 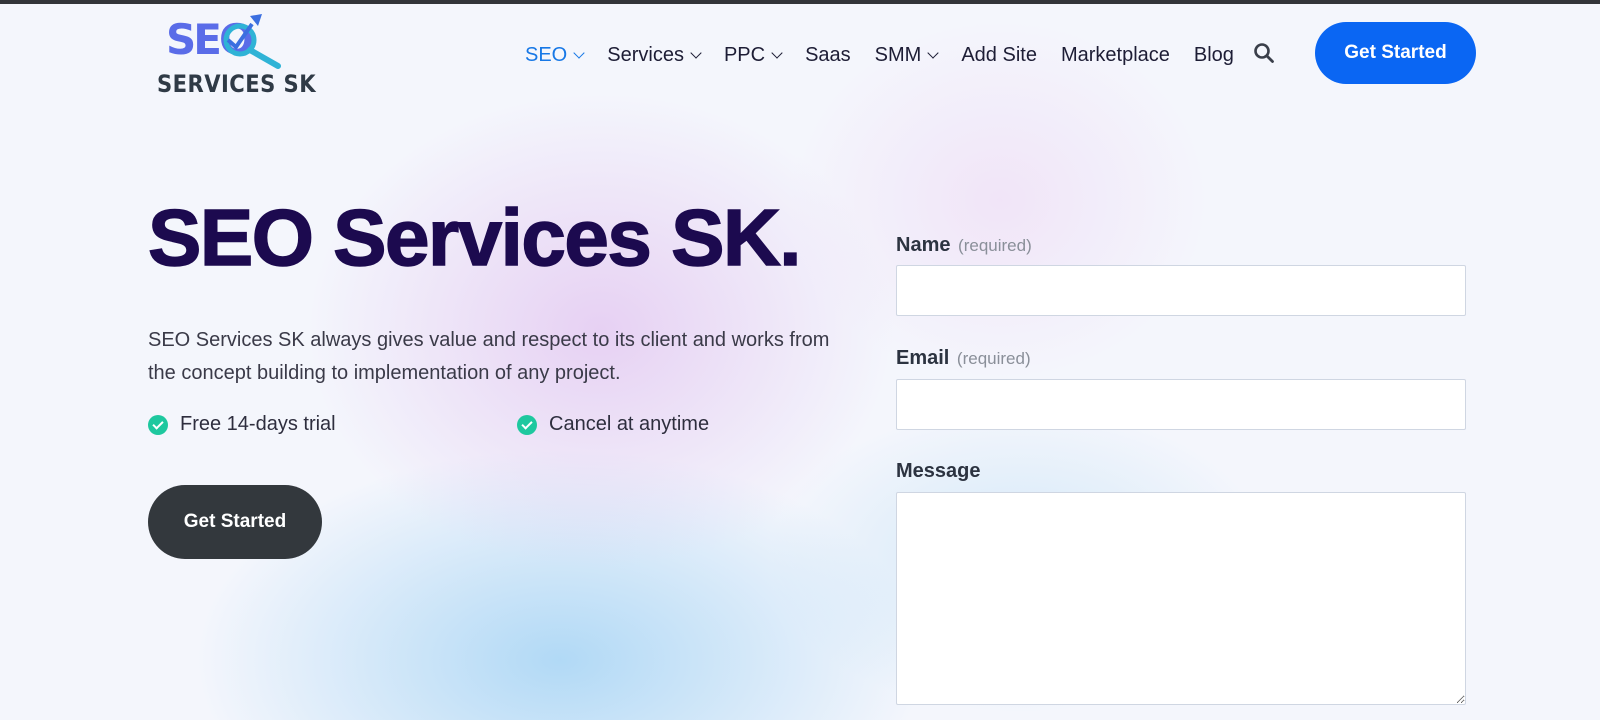 I want to click on header-get-started-button: Get Started, so click(x=1395, y=53).